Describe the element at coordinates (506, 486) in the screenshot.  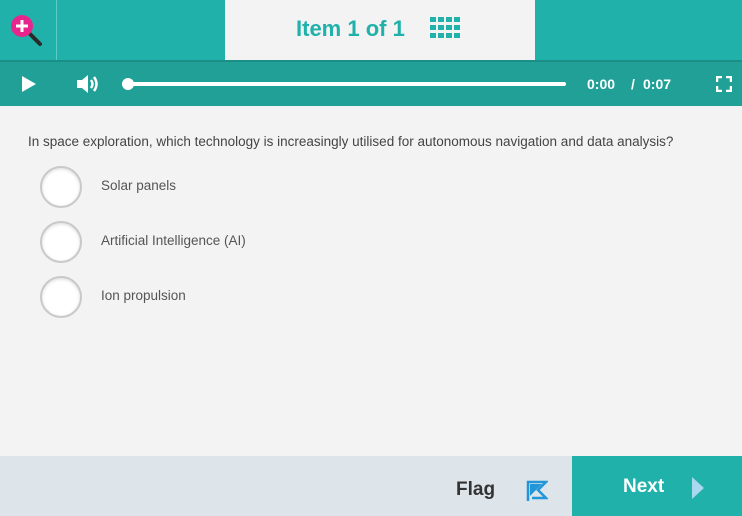
I see `flag-button: Flag` at that location.